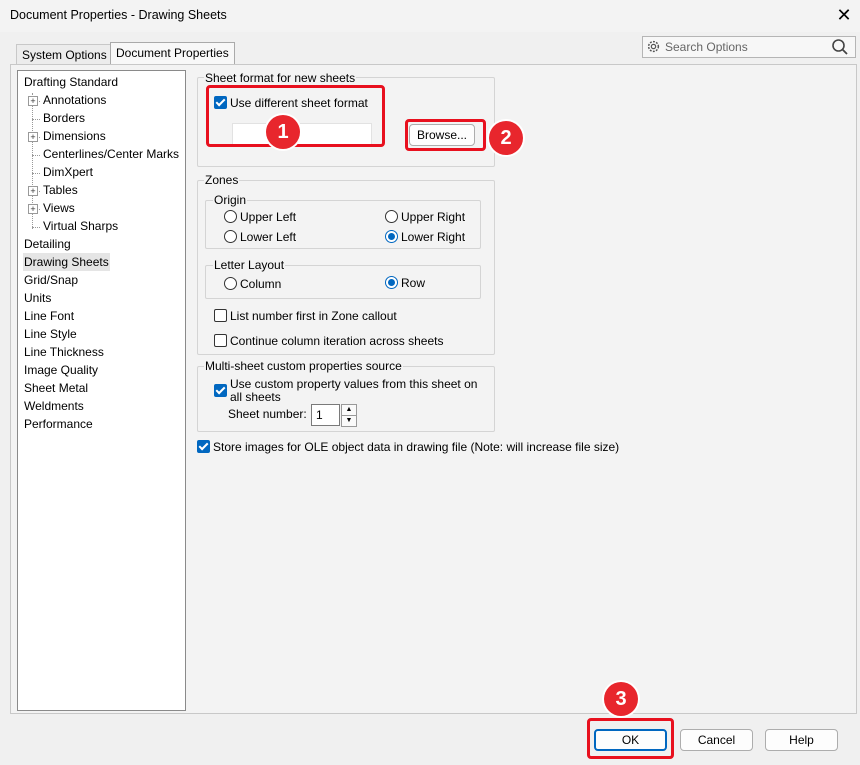 Image resolution: width=860 pixels, height=765 pixels. Describe the element at coordinates (716, 740) in the screenshot. I see `cancel-button: Cancel` at that location.